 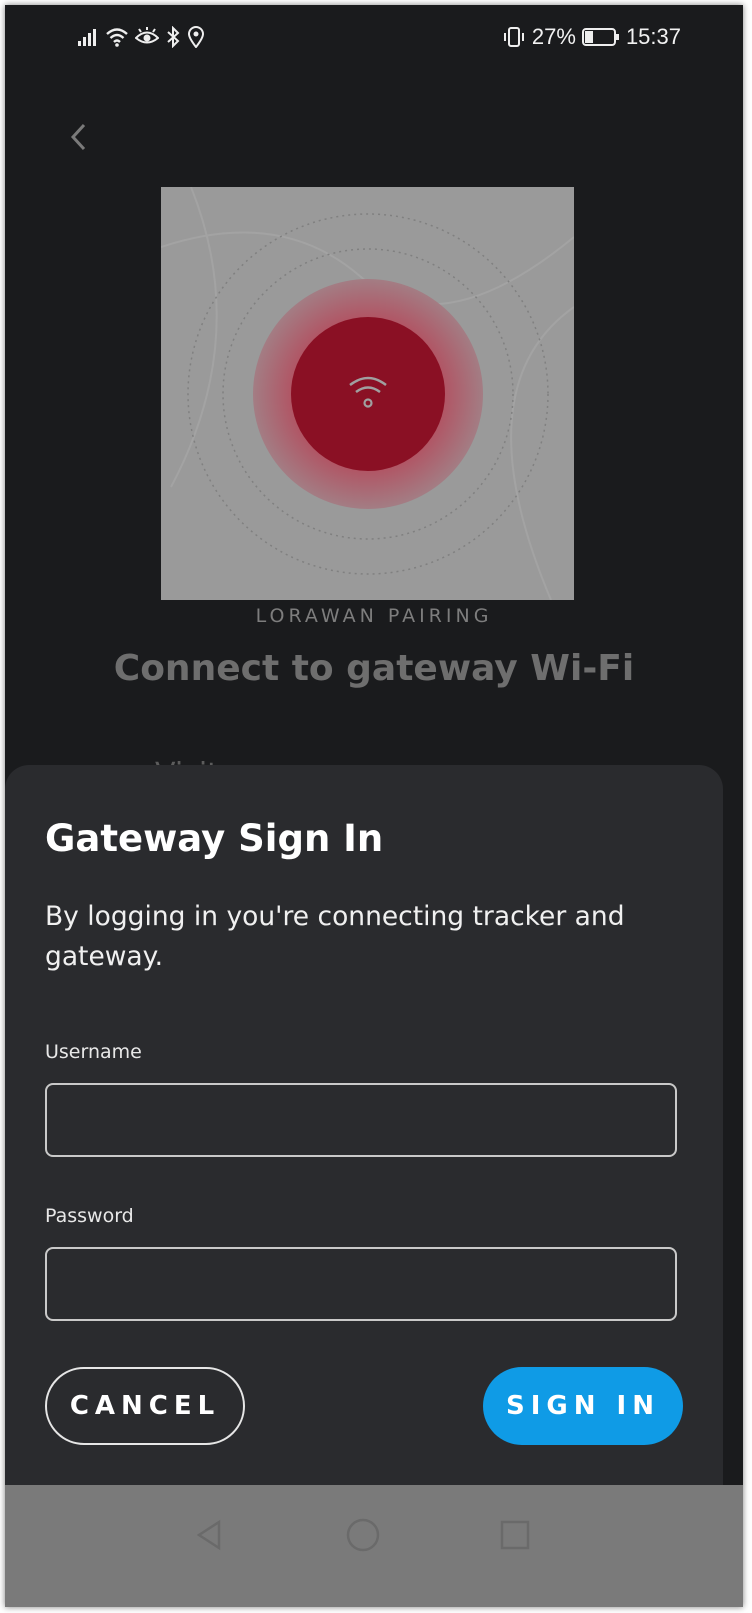 I want to click on vibrate-icon, so click(x=513, y=37).